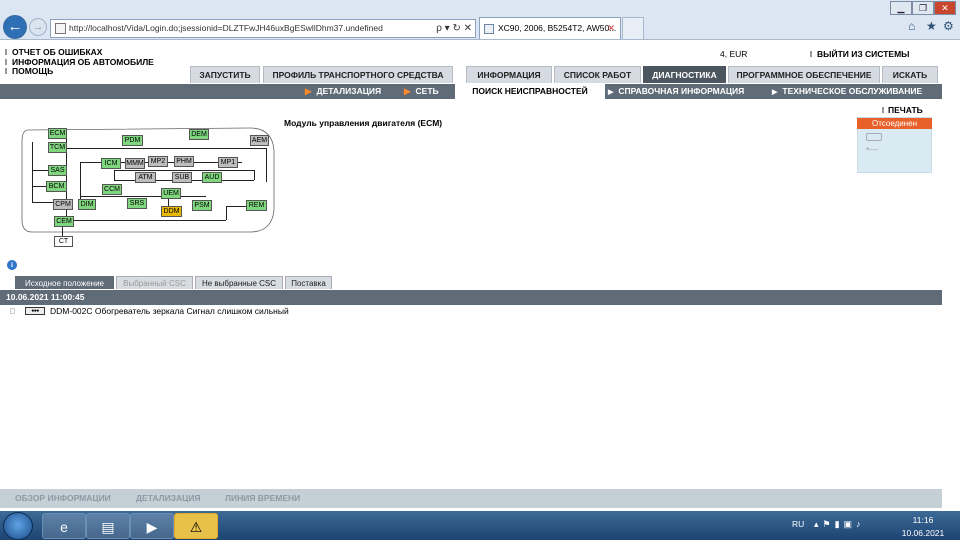 This screenshot has width=960, height=540. I want to click on module-psm: PSM, so click(202, 205).